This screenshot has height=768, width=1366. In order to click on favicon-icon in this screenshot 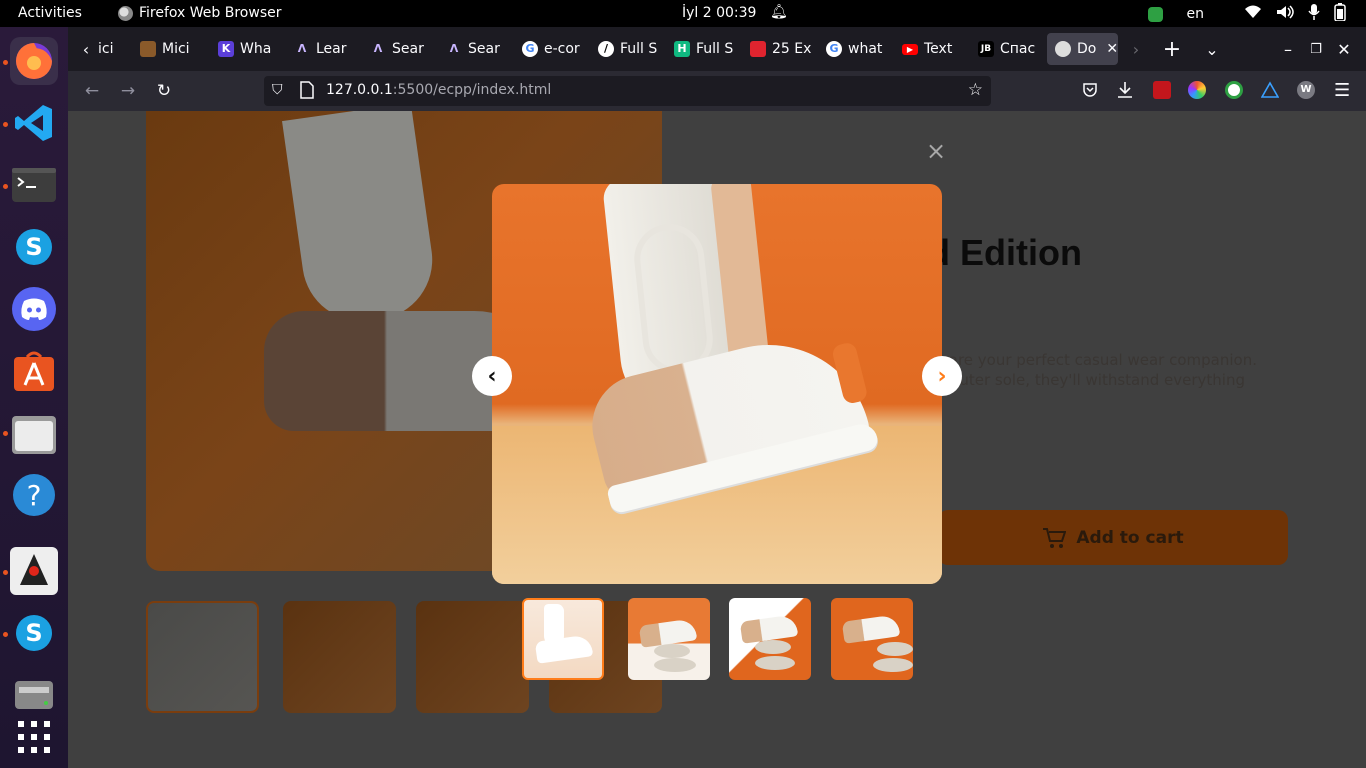, I will do `click(1063, 49)`.